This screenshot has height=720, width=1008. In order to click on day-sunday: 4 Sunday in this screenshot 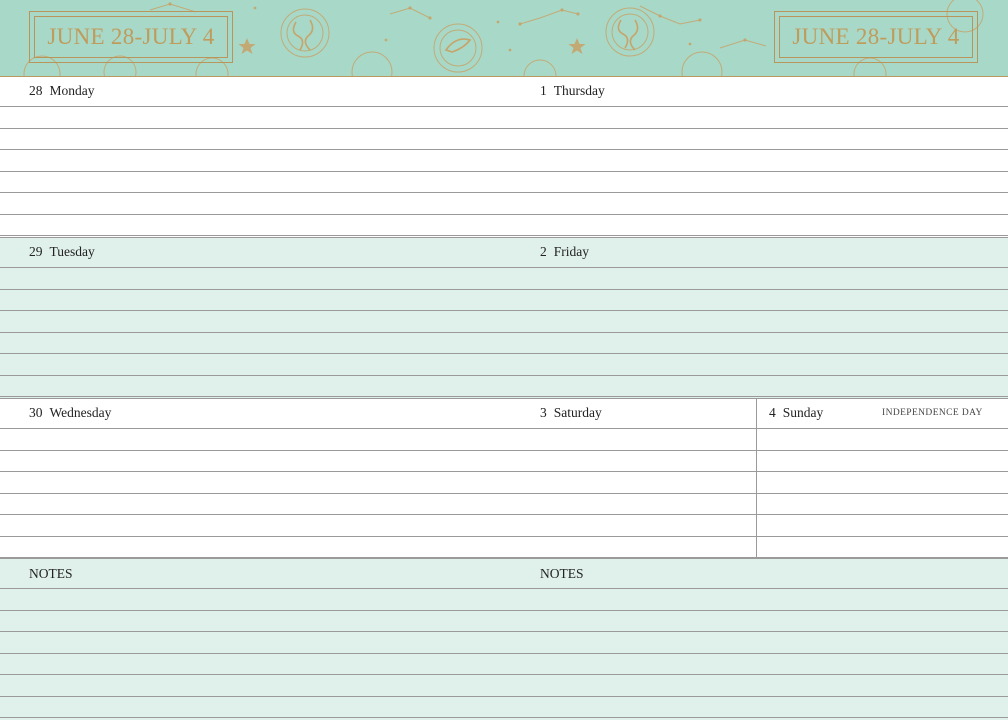, I will do `click(796, 413)`.